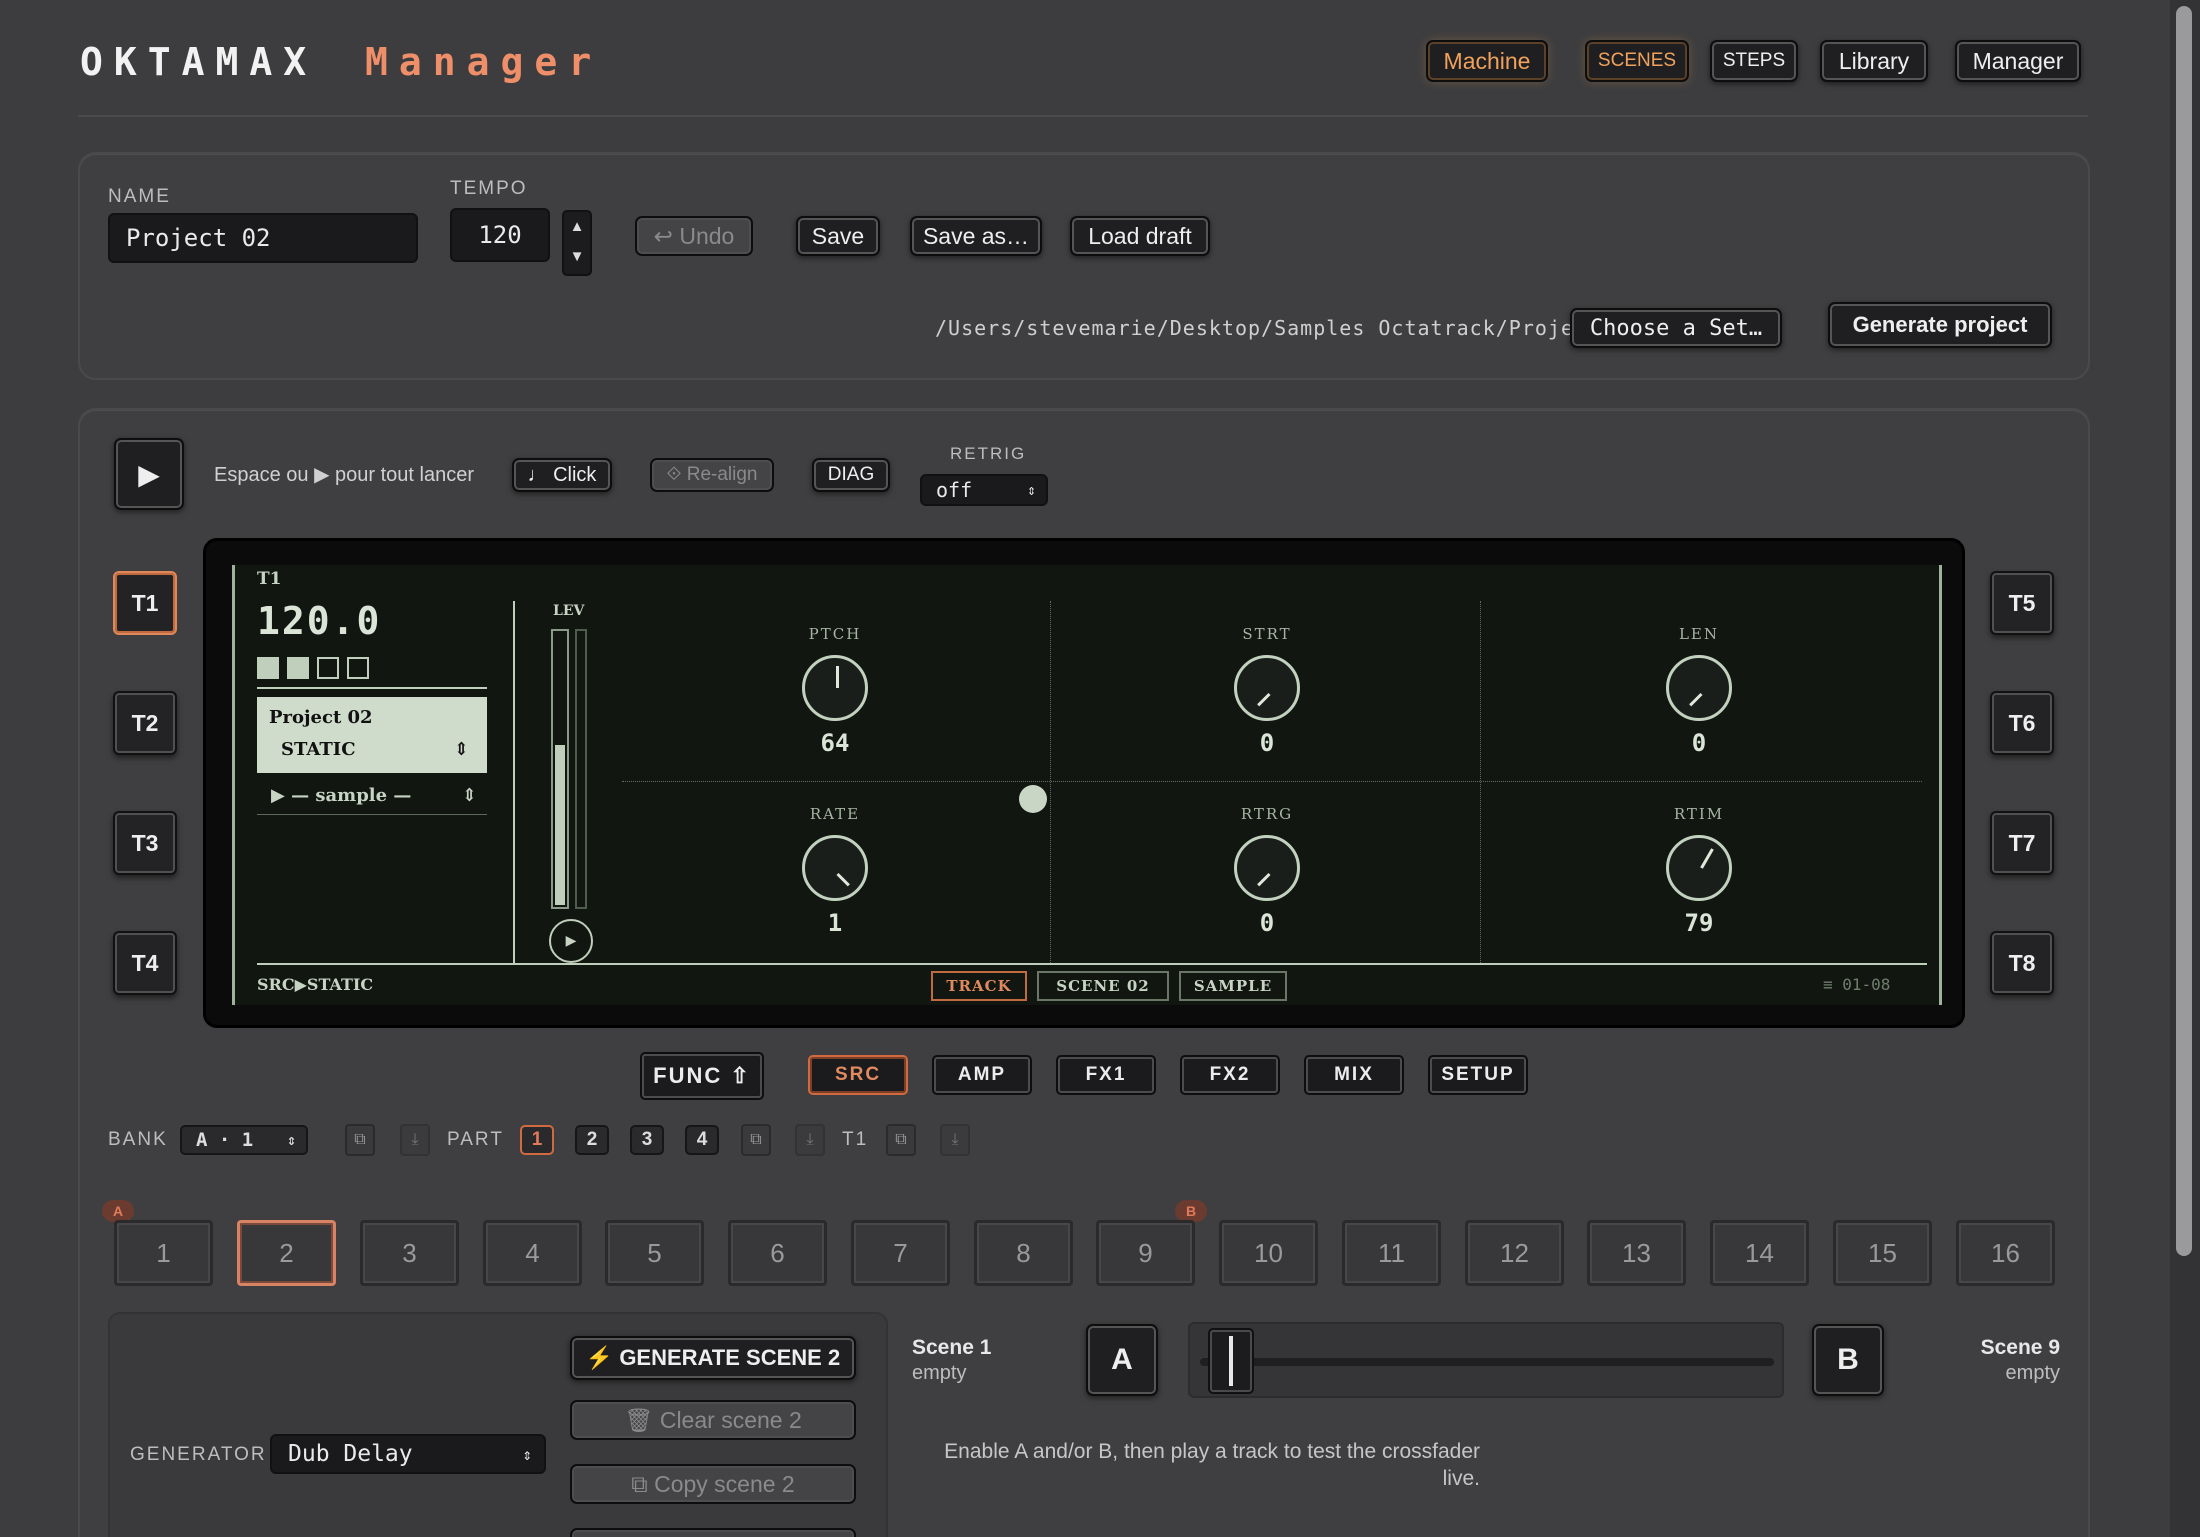 The image size is (2200, 1537). I want to click on step-2: 2, so click(286, 1253).